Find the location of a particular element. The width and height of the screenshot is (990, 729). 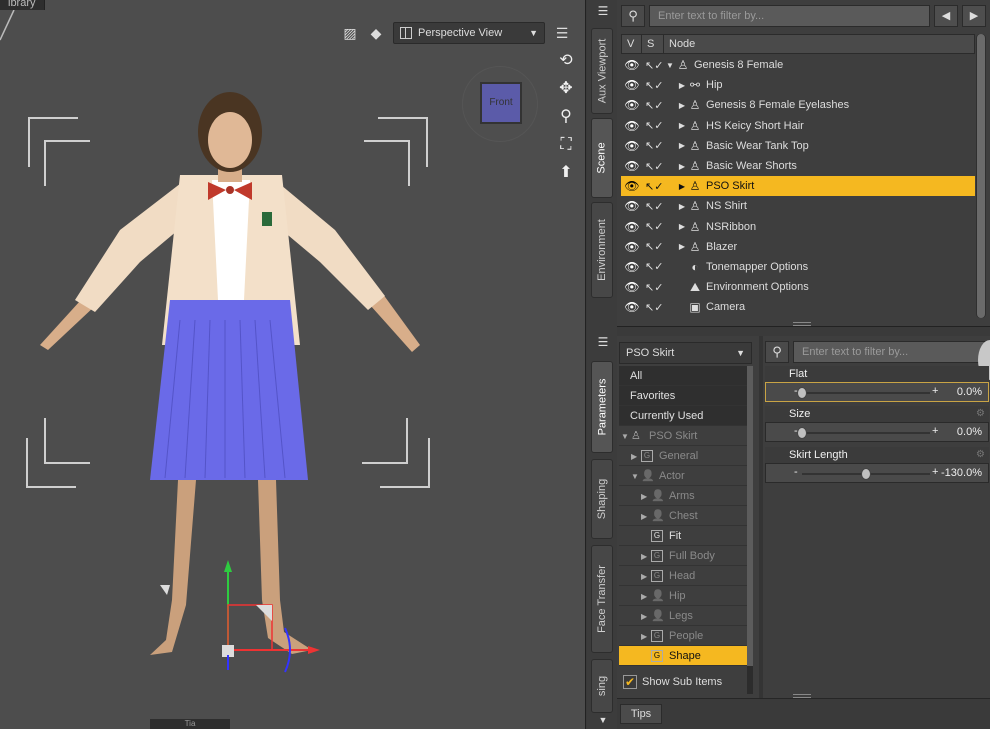

view-select: Perspective View ▼ is located at coordinates (469, 33).